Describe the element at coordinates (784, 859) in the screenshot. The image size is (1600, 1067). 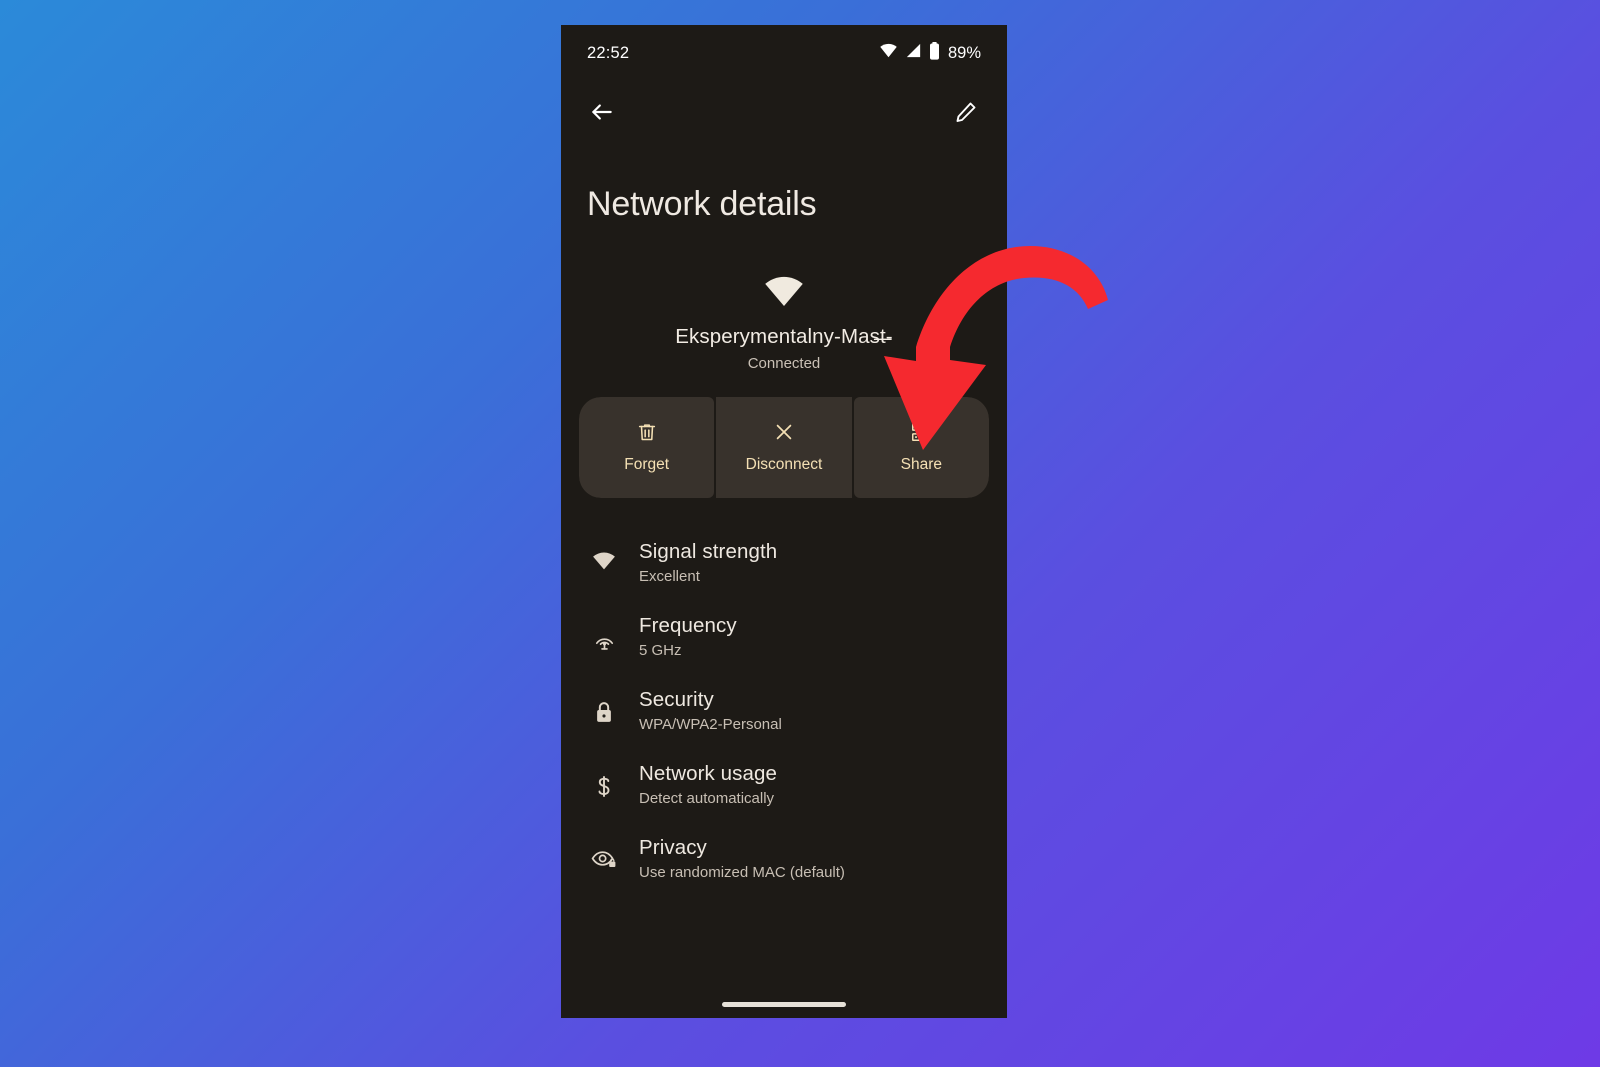
I see `detail-row-privacy: Privacy Use randomized MAC (default)` at that location.